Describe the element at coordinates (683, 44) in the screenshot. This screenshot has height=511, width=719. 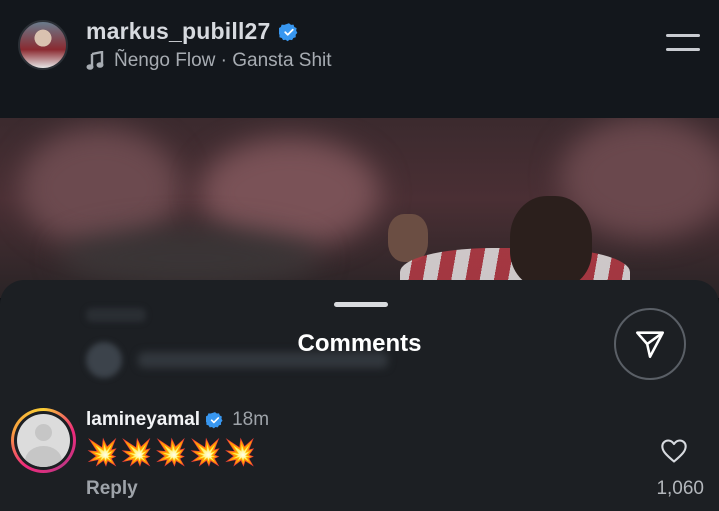
I see `menu-icon` at that location.